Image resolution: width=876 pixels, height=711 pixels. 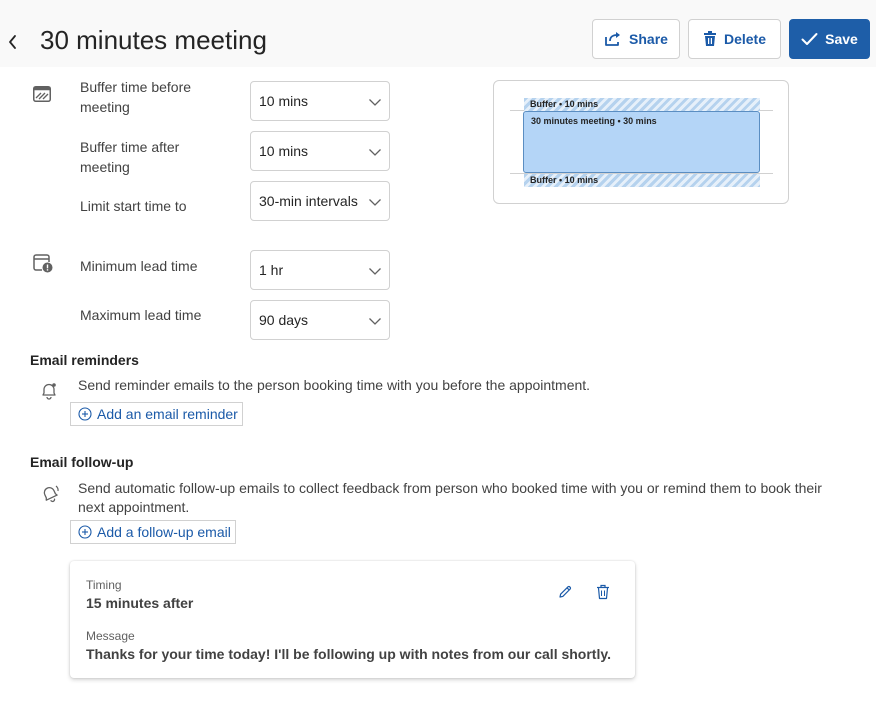 I want to click on email-reminders-title: Email reminders, so click(x=84, y=360).